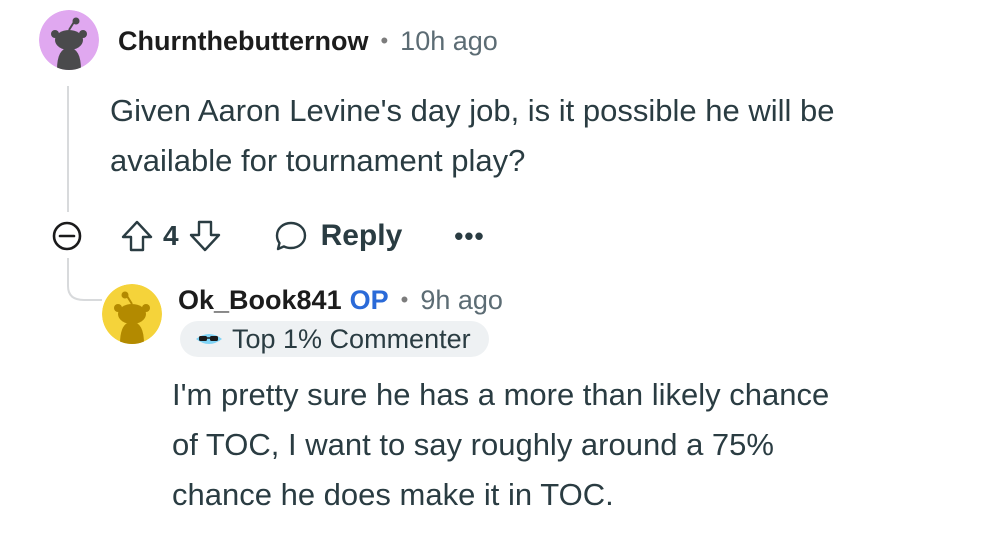  I want to click on reply-button: Reply, so click(338, 236).